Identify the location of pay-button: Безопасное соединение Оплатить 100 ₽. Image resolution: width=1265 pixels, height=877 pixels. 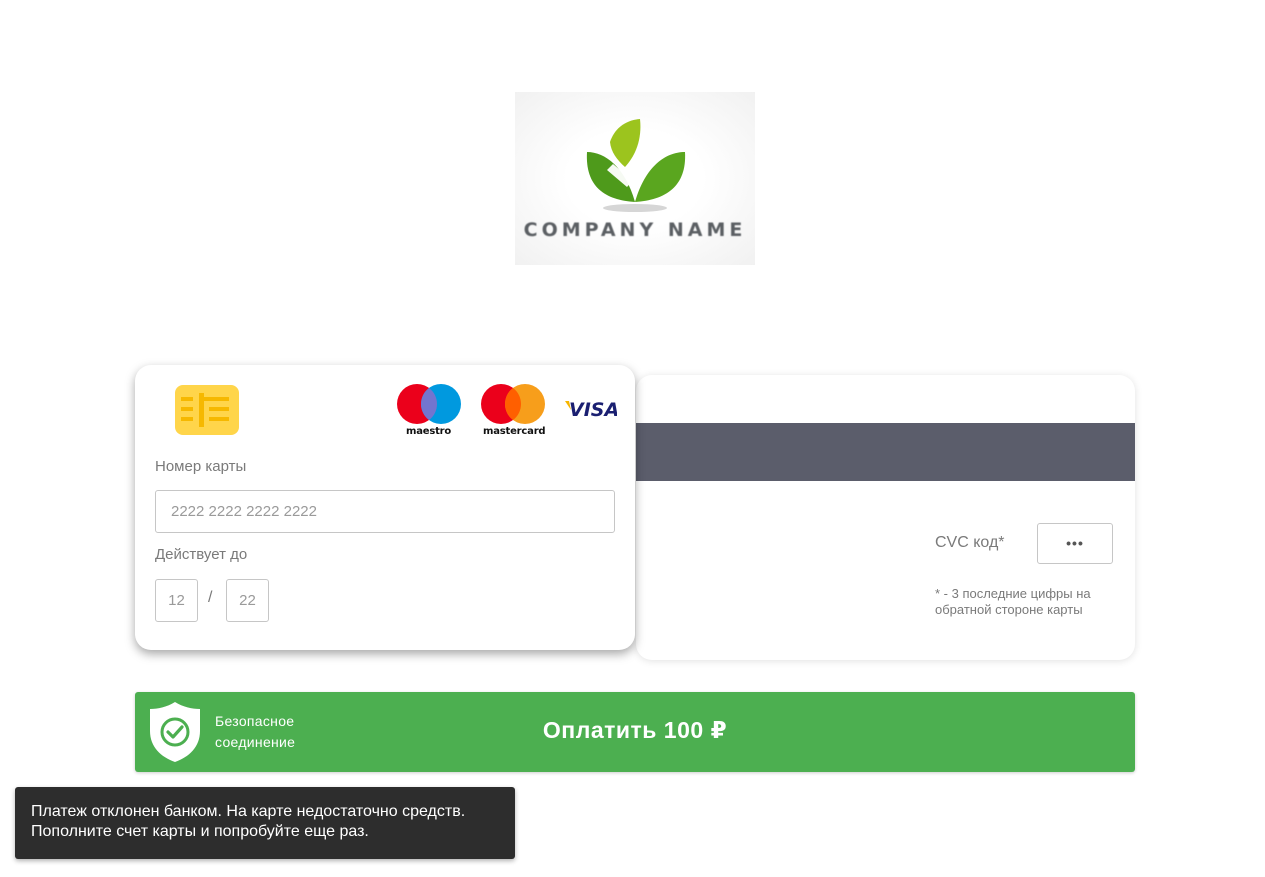
(635, 732).